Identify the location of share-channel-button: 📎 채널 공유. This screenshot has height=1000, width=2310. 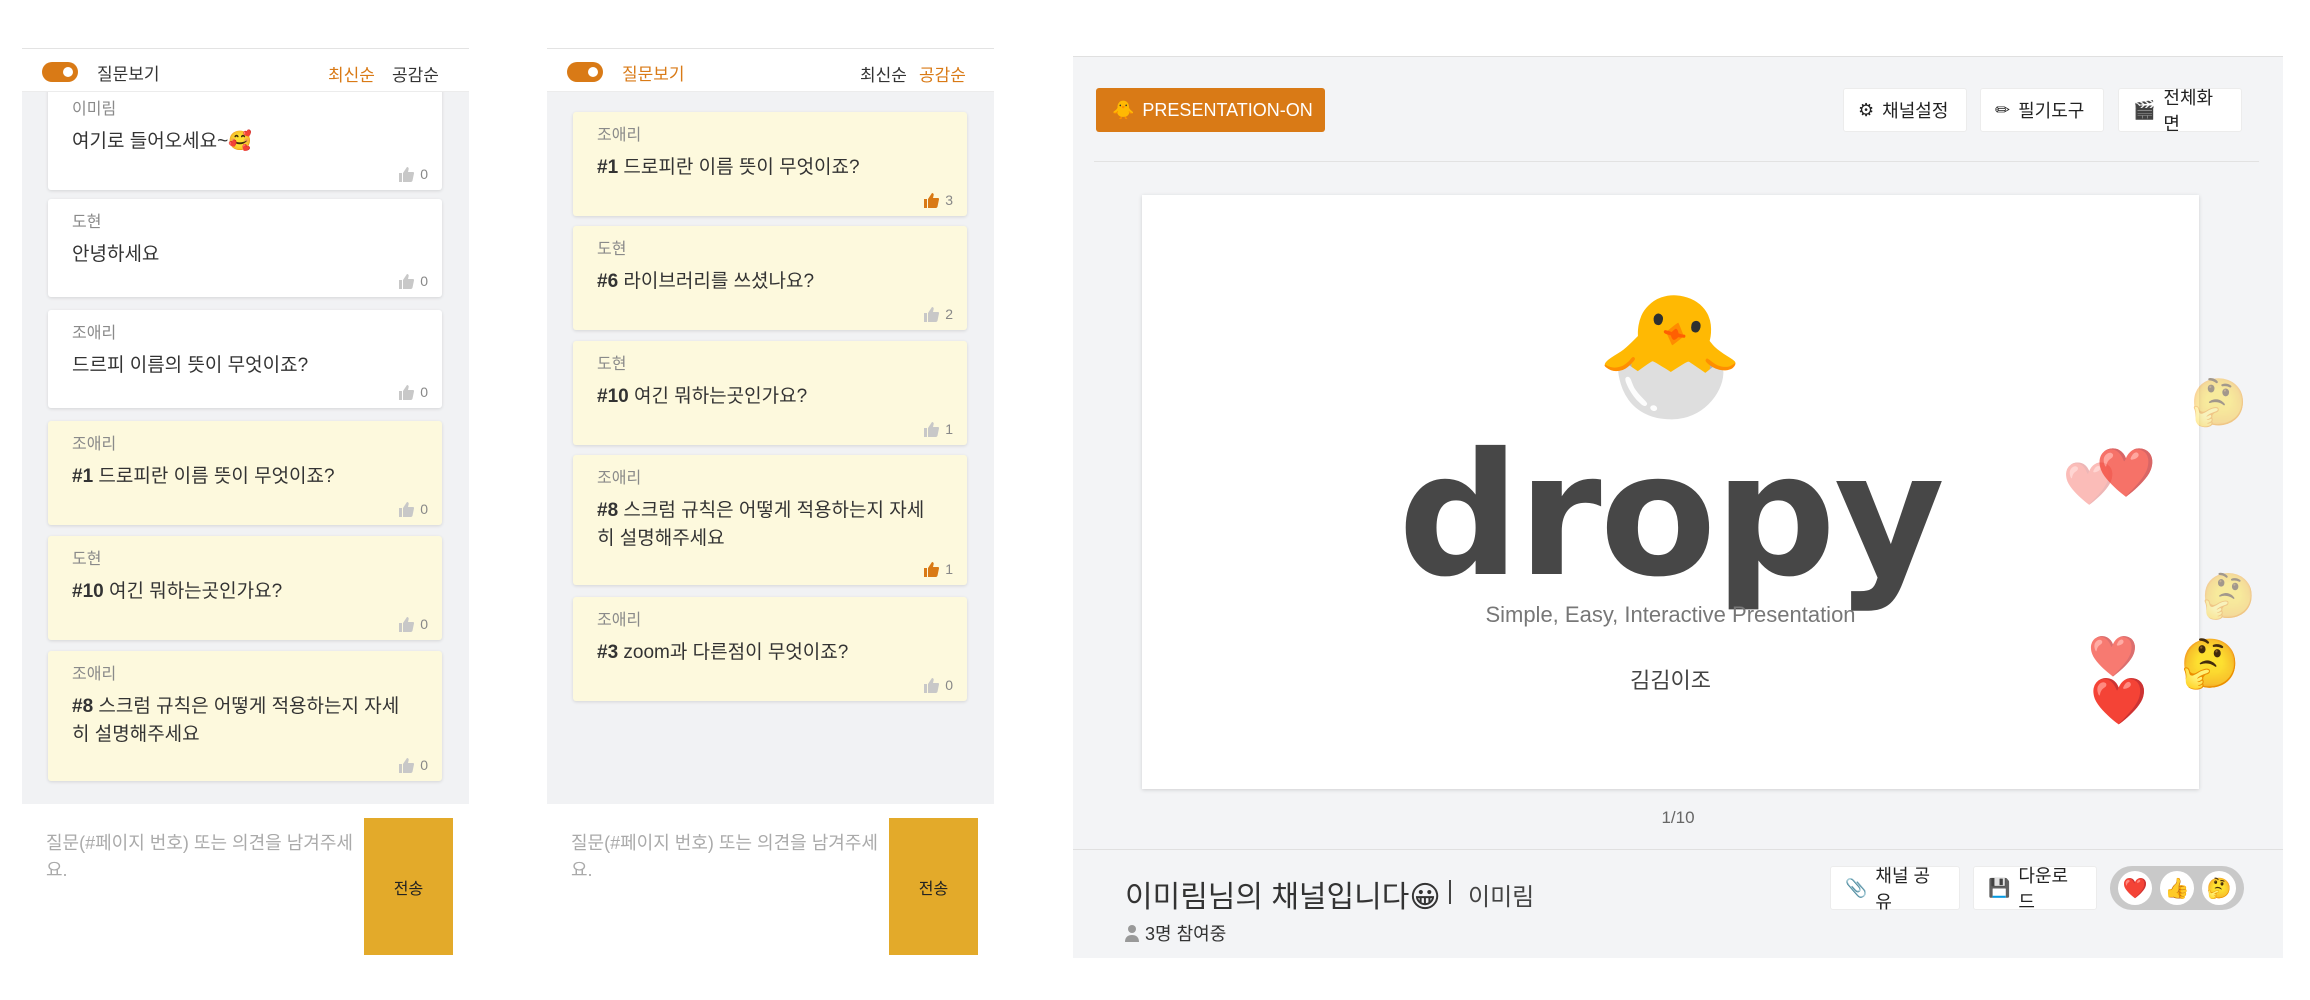
(1895, 889).